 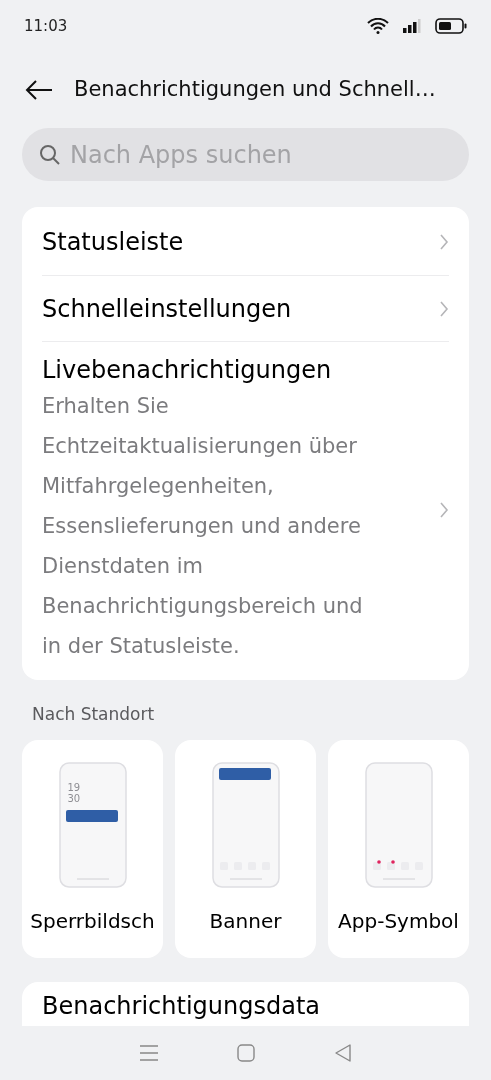 I want to click on clock: 11:03, so click(x=46, y=26).